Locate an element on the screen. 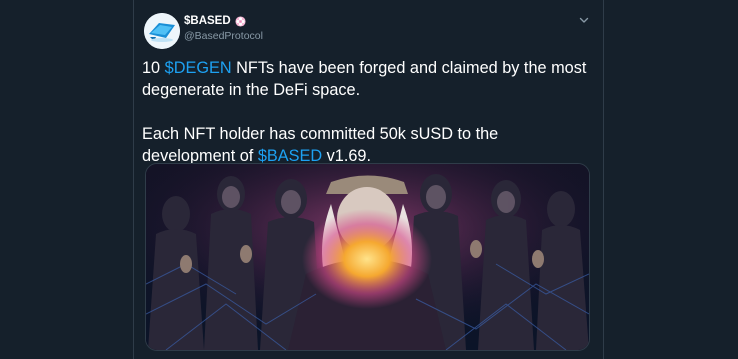 The height and width of the screenshot is (359, 738). pink-flower-badge-icon is located at coordinates (240, 21).